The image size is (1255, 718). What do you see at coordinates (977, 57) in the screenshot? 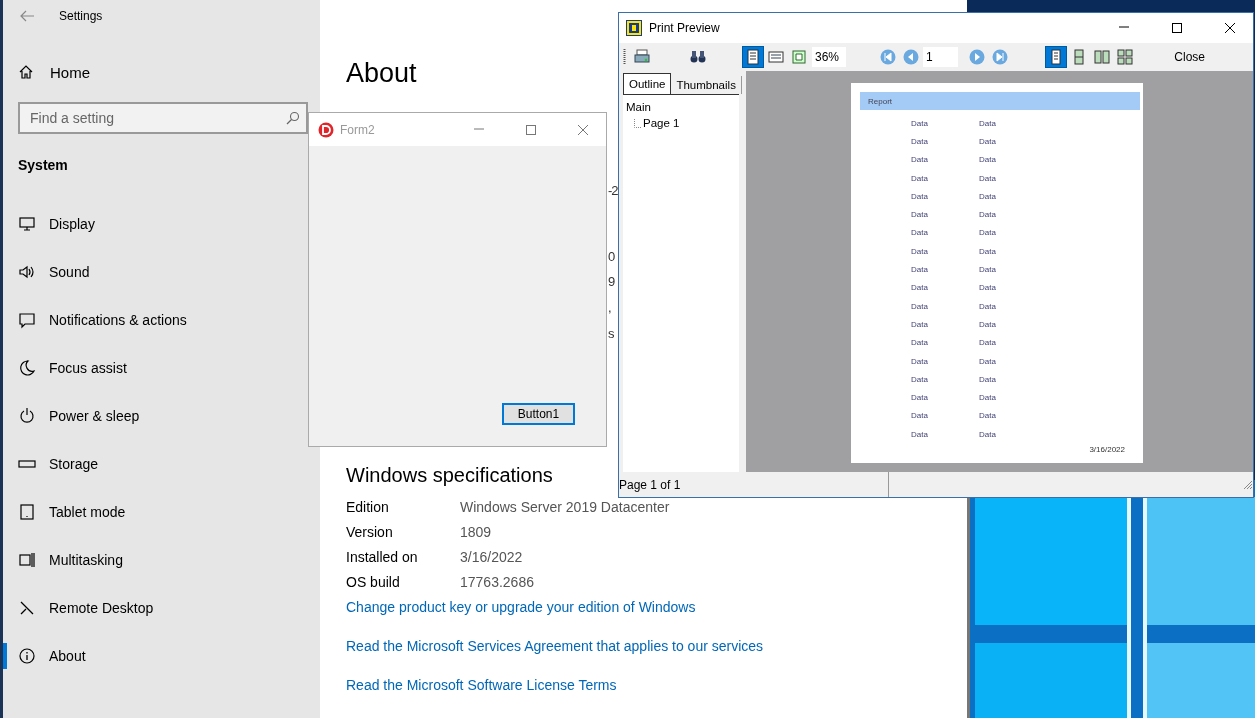
I see `next-page-icon` at bounding box center [977, 57].